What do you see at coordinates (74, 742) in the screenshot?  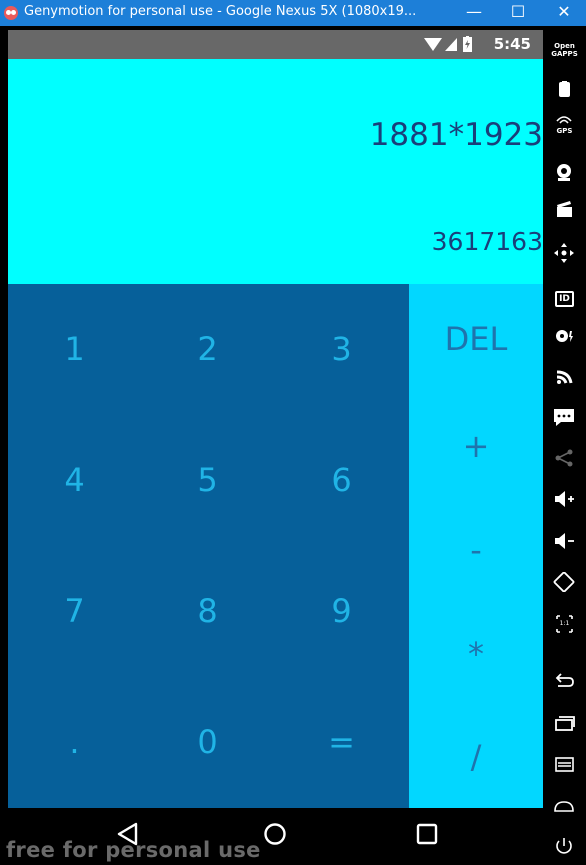 I see `key-decimal: .` at bounding box center [74, 742].